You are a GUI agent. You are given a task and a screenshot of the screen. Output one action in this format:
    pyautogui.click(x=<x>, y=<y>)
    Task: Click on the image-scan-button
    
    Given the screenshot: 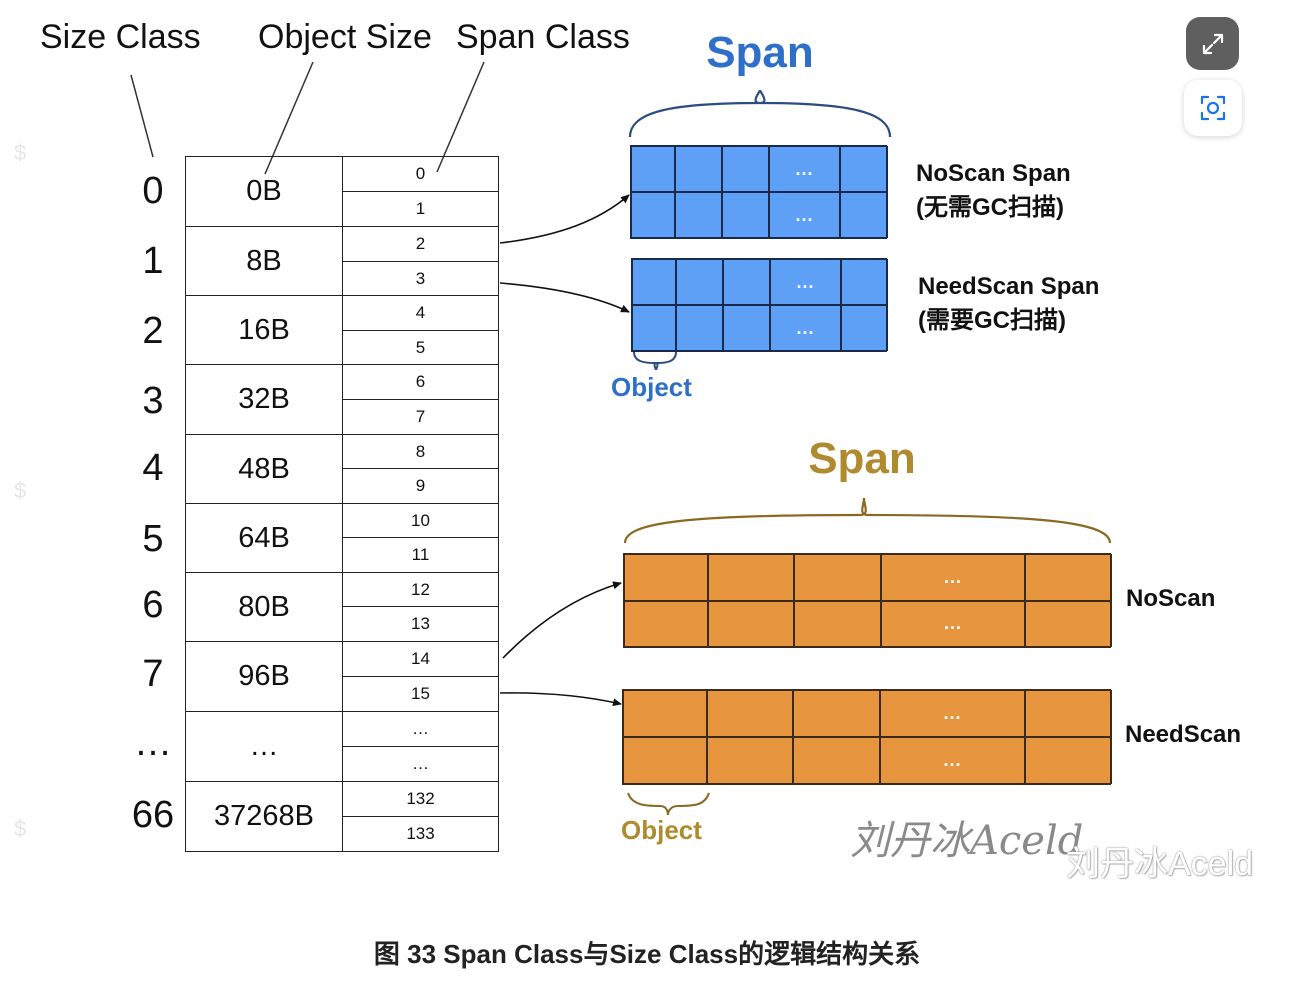 What is the action you would take?
    pyautogui.click(x=1213, y=108)
    